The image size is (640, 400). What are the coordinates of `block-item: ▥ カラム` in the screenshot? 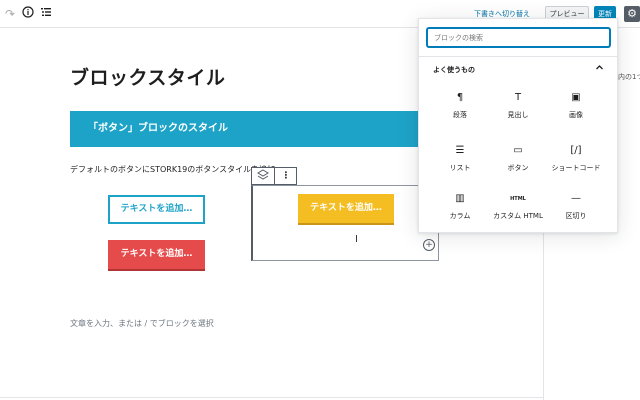 It's located at (460, 211).